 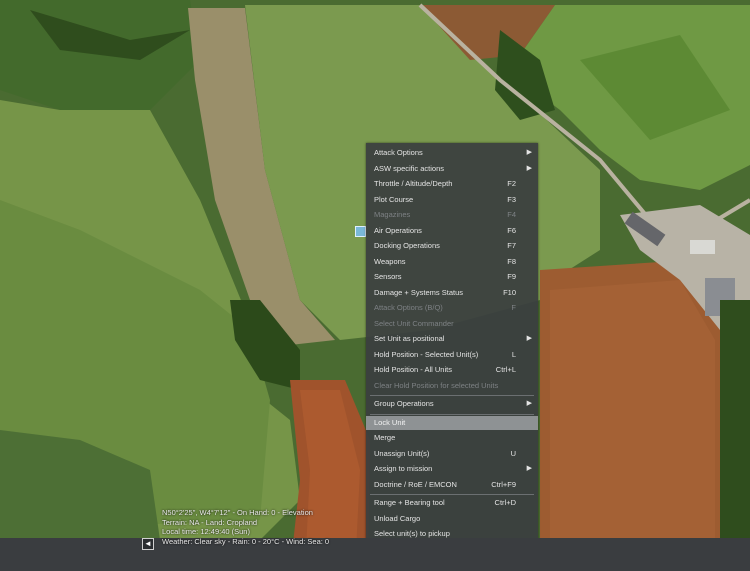 I want to click on menu-item-sensors: Sensors F9, so click(x=452, y=277).